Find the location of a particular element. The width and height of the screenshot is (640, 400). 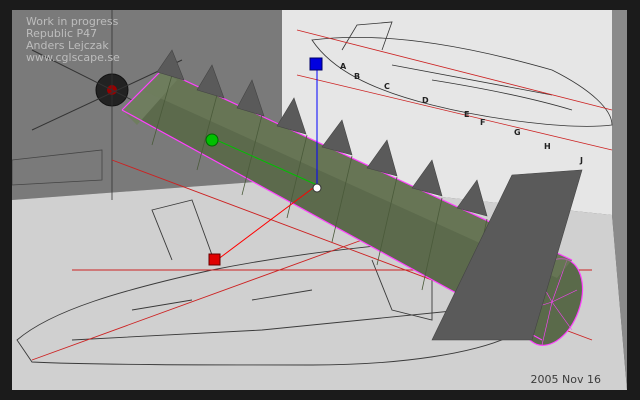

blueprint-label: C is located at coordinates (387, 86).